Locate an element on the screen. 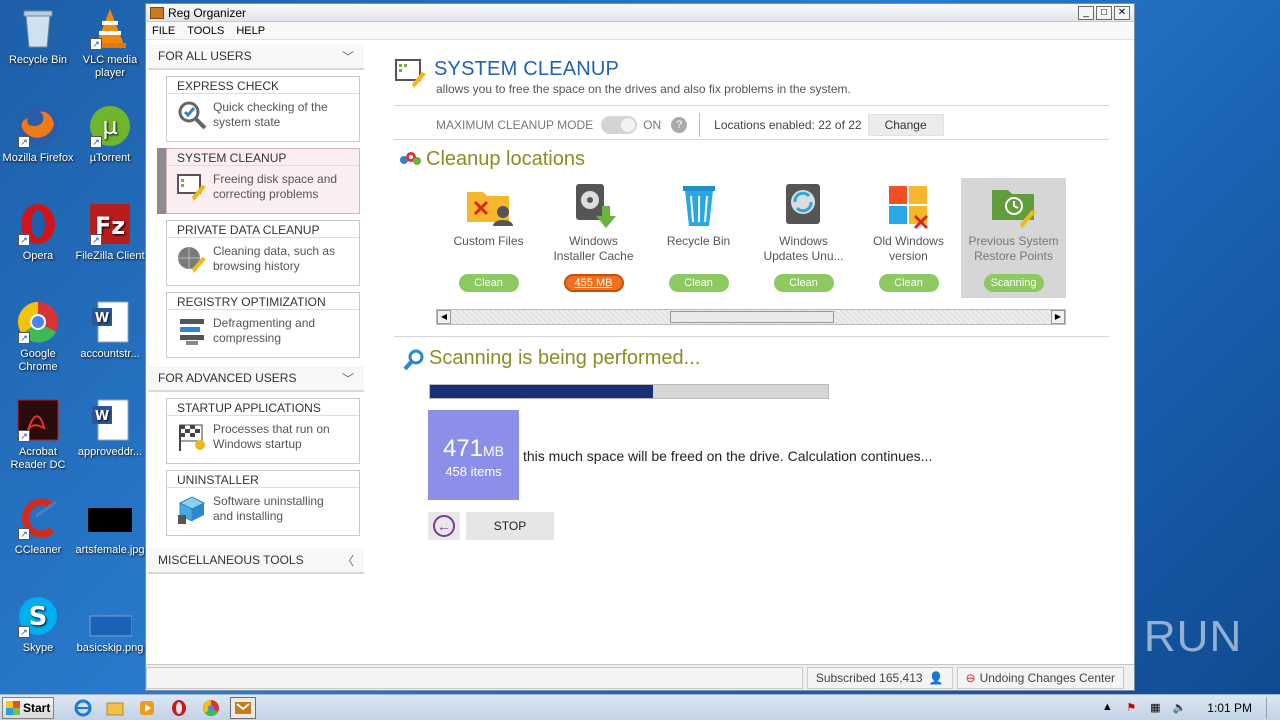 Image resolution: width=1280 pixels, height=720 pixels. image-thumbnail-icon is located at coordinates (110, 616).